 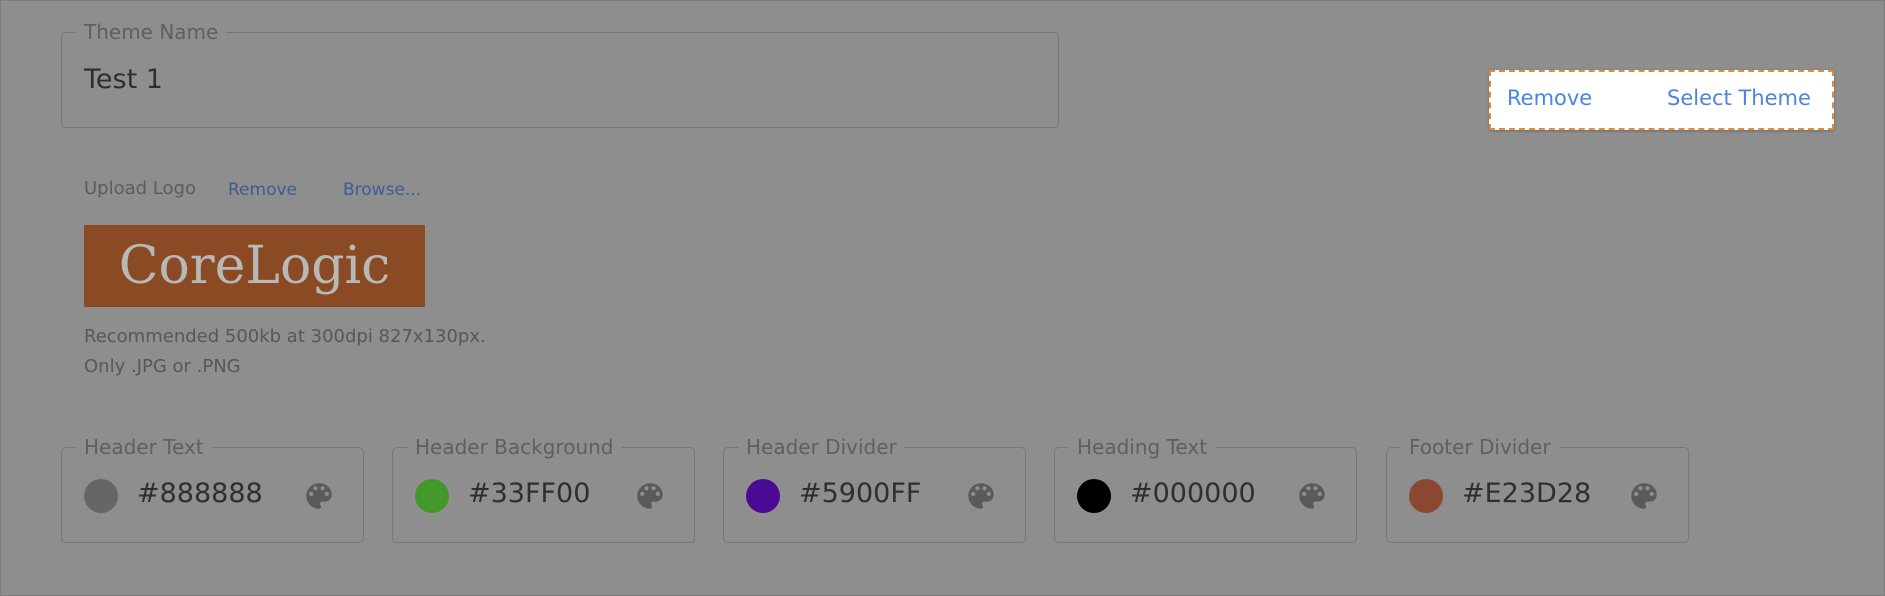 What do you see at coordinates (1142, 447) in the screenshot?
I see `color-field-label: Heading Text` at bounding box center [1142, 447].